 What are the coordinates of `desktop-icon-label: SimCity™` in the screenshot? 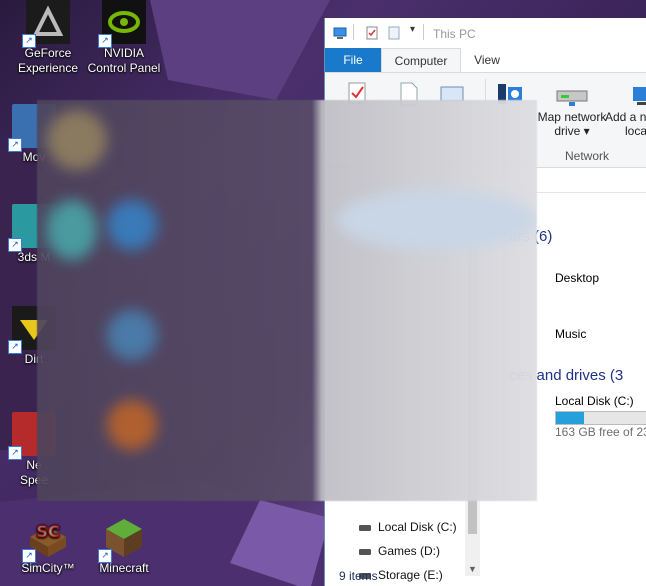 It's located at (48, 568).